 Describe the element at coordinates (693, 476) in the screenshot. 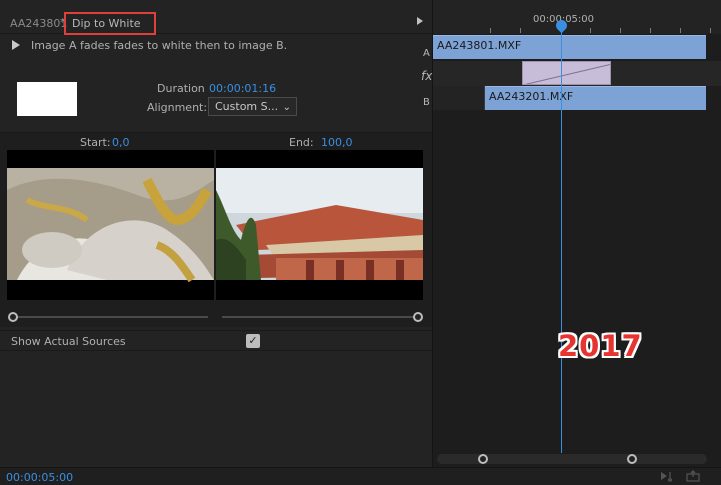

I see `export-icon` at that location.